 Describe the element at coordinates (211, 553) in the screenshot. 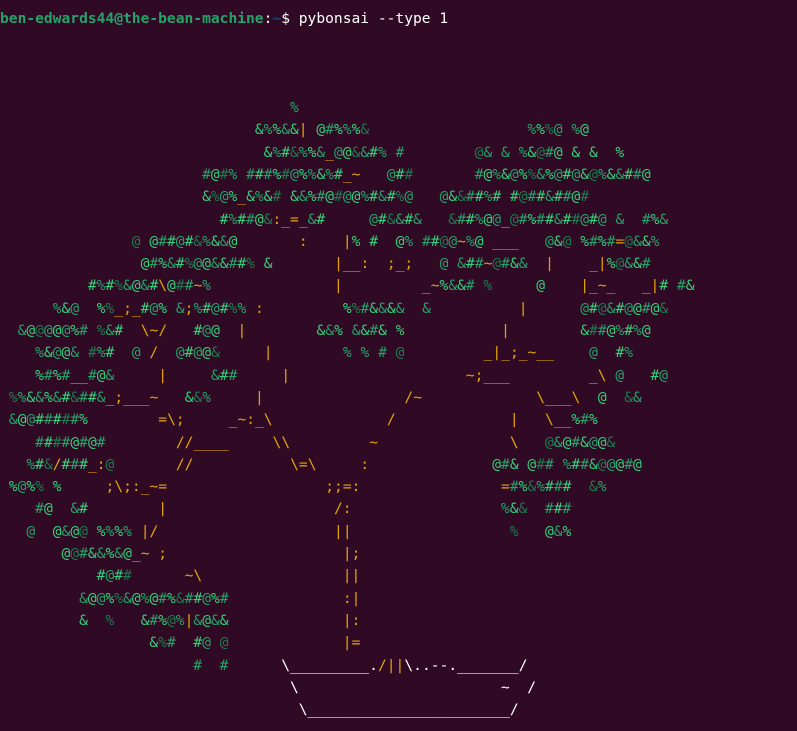

I see `tree-line: @@#&&%&@_~ ; |;` at that location.